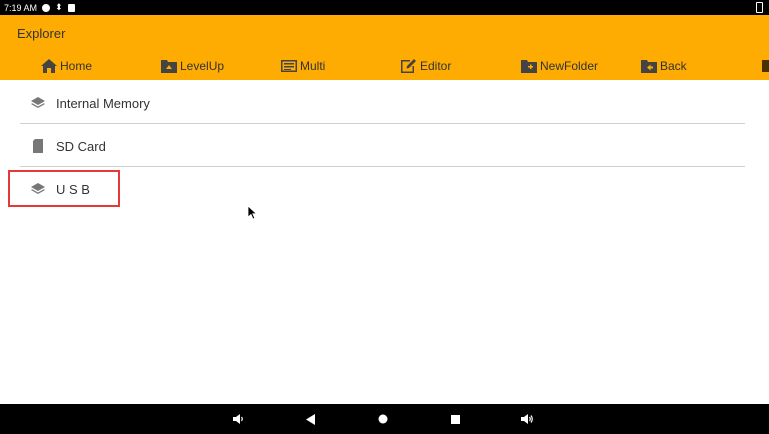 This screenshot has width=769, height=434. Describe the element at coordinates (46, 7) in the screenshot. I see `status-app-icon` at that location.